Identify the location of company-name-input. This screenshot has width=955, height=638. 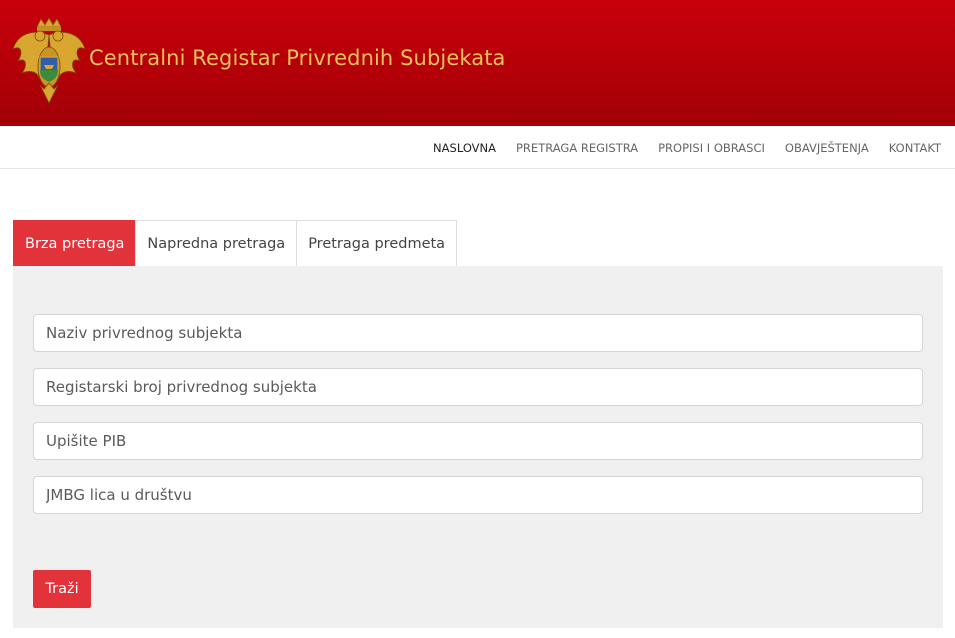
(478, 333).